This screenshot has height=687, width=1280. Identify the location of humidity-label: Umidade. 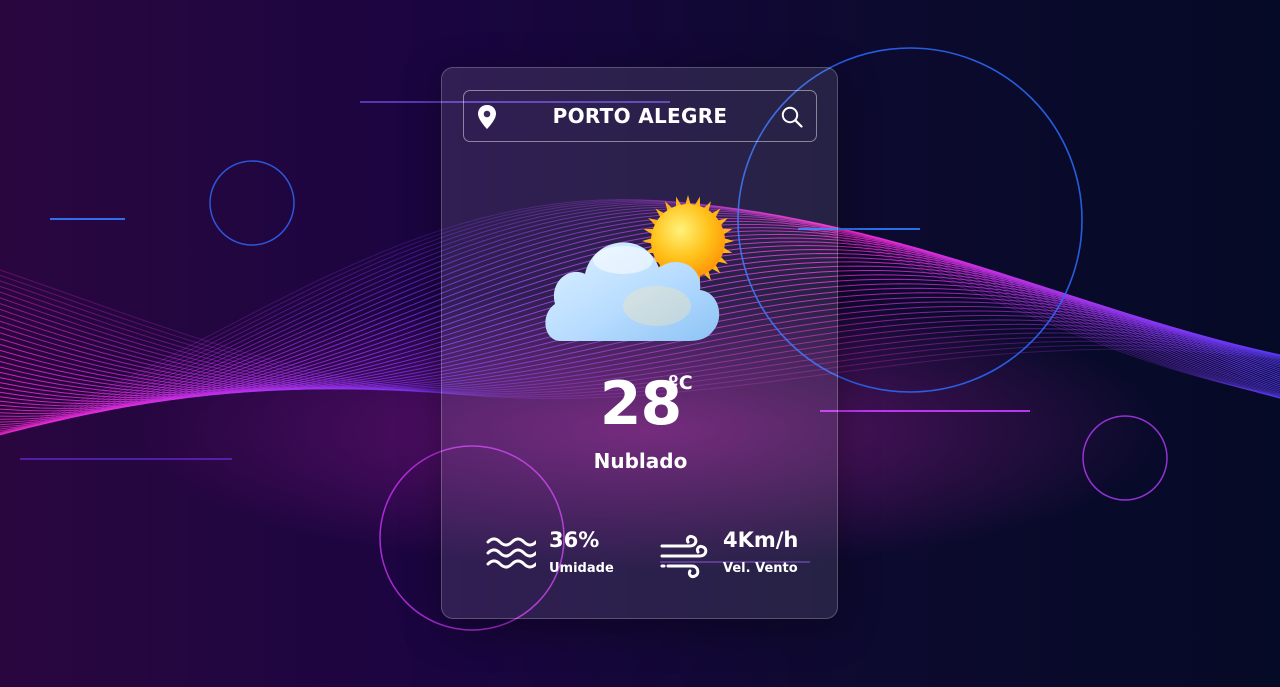
(581, 568).